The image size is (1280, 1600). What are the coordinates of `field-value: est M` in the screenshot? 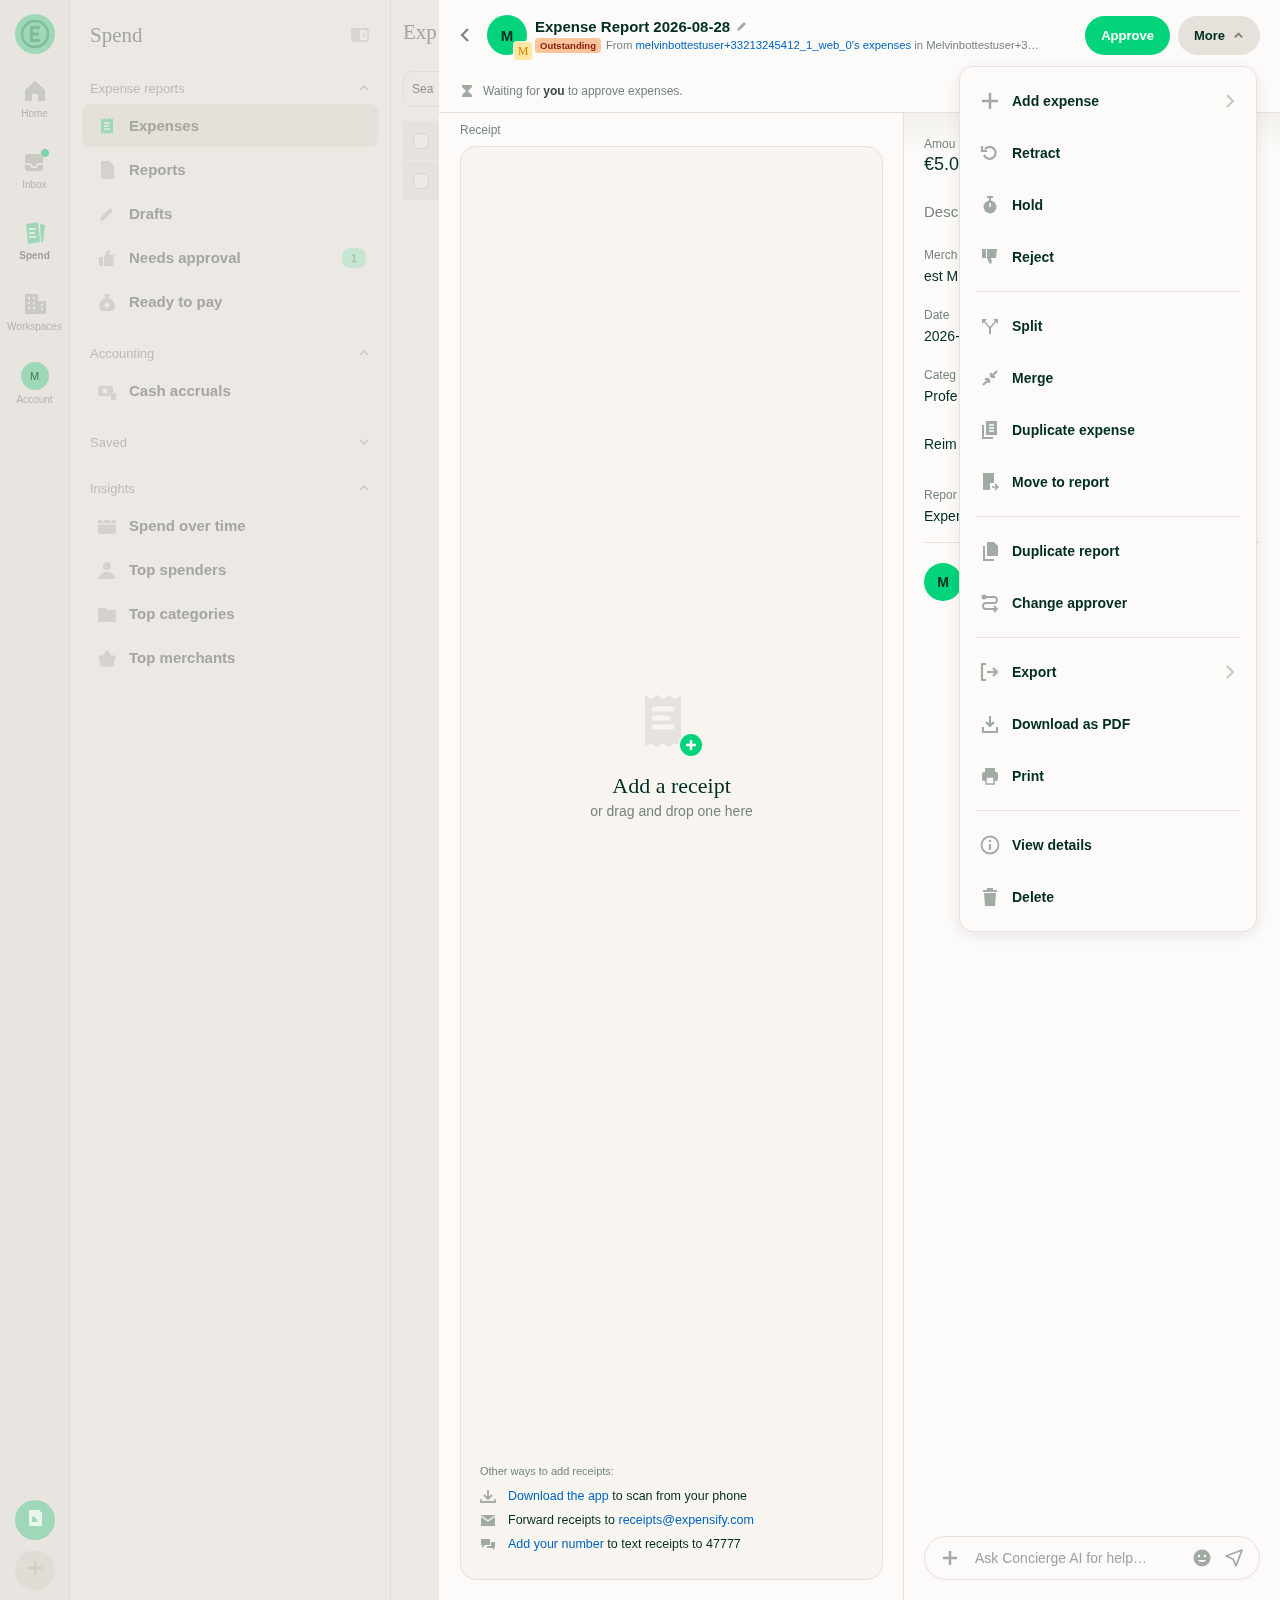 It's located at (941, 276).